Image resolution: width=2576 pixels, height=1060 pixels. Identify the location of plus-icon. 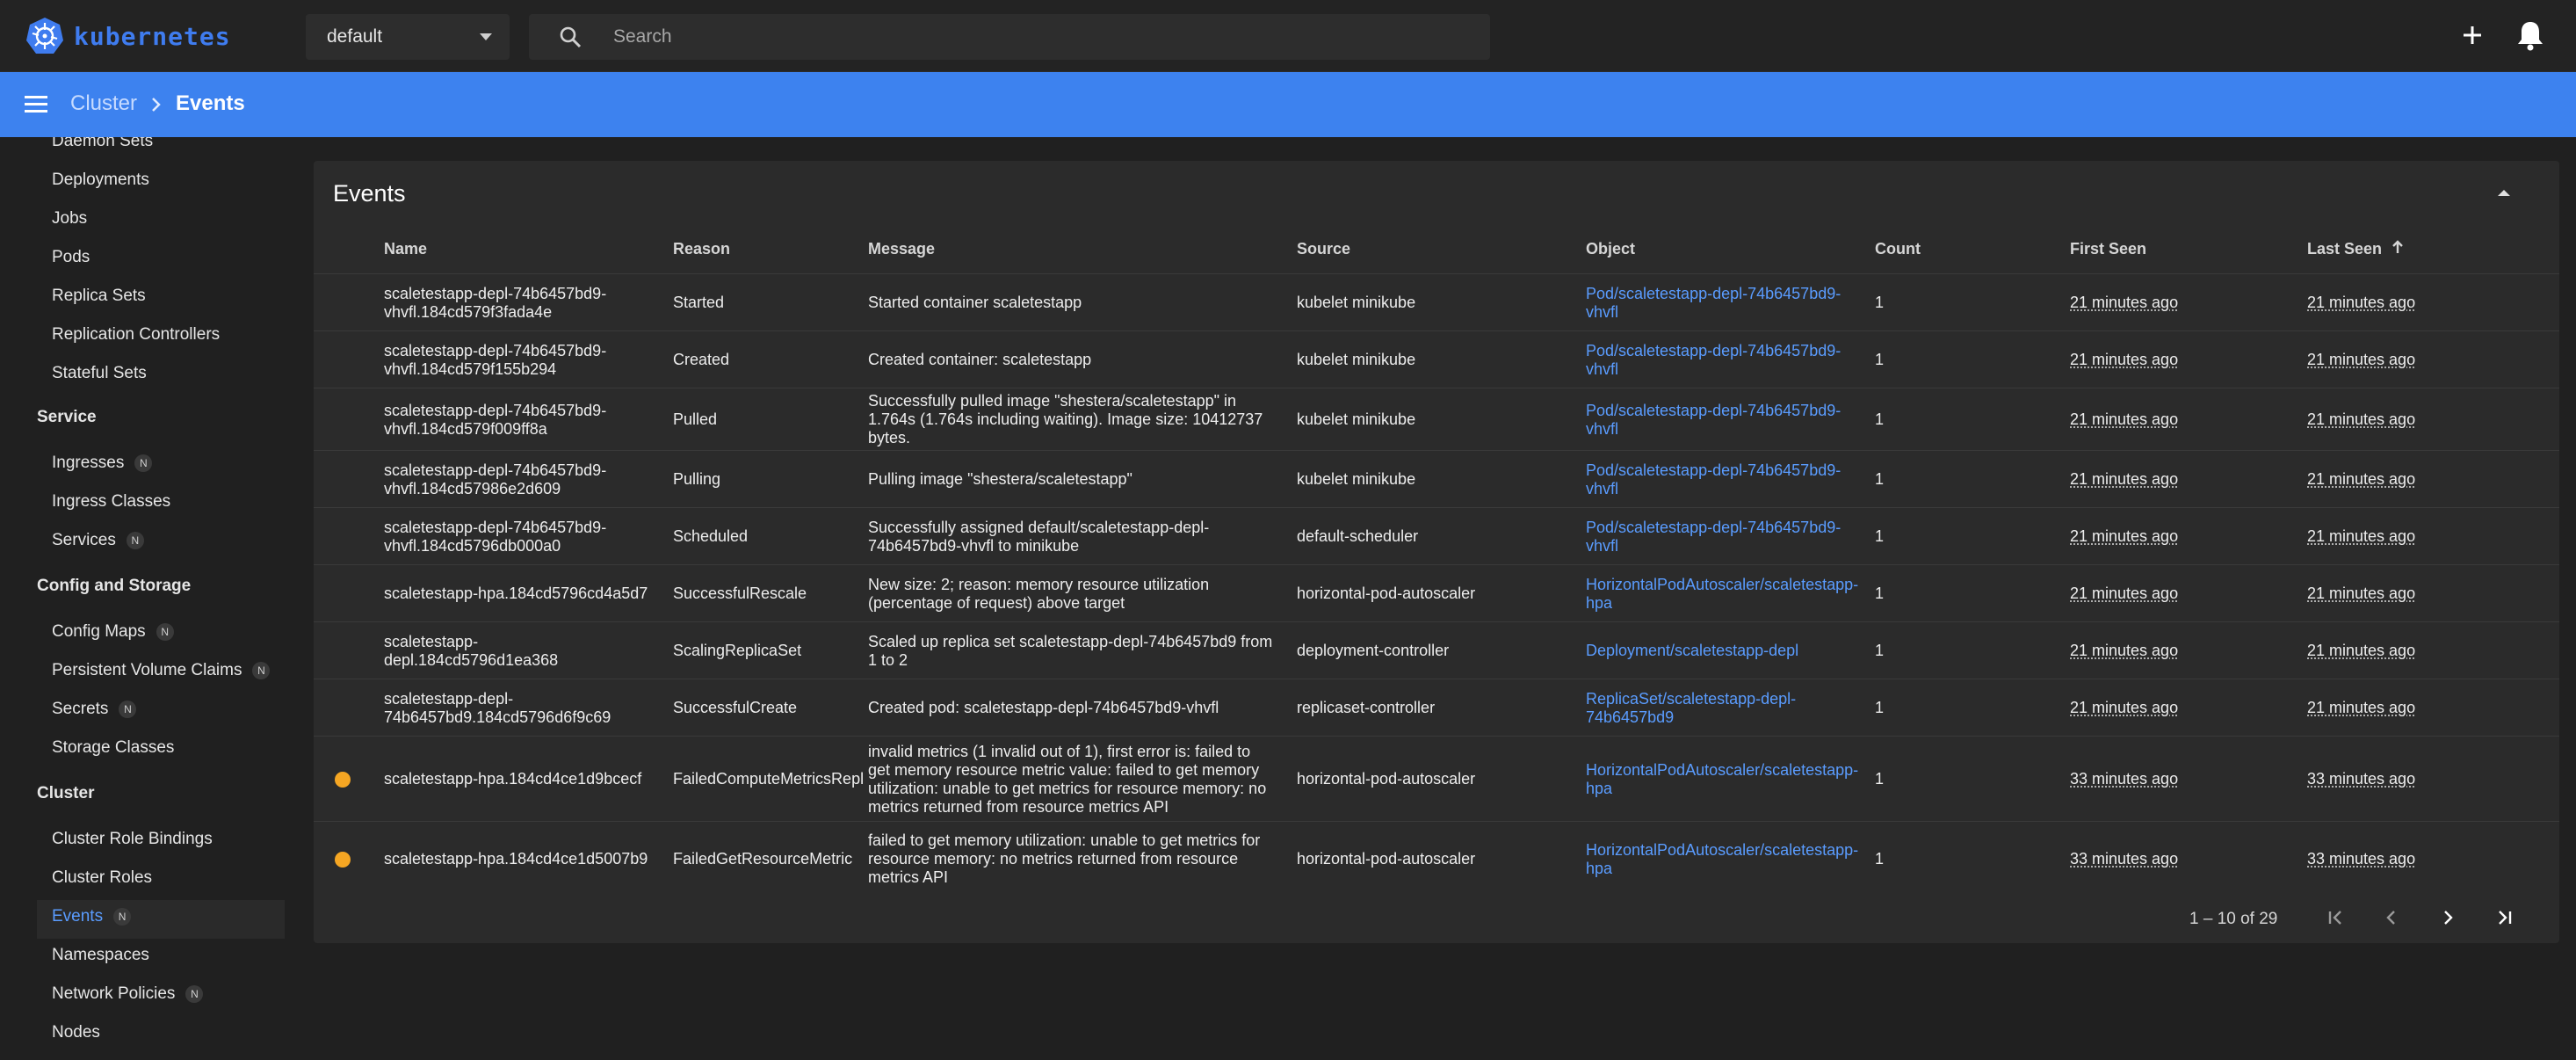
(2472, 35).